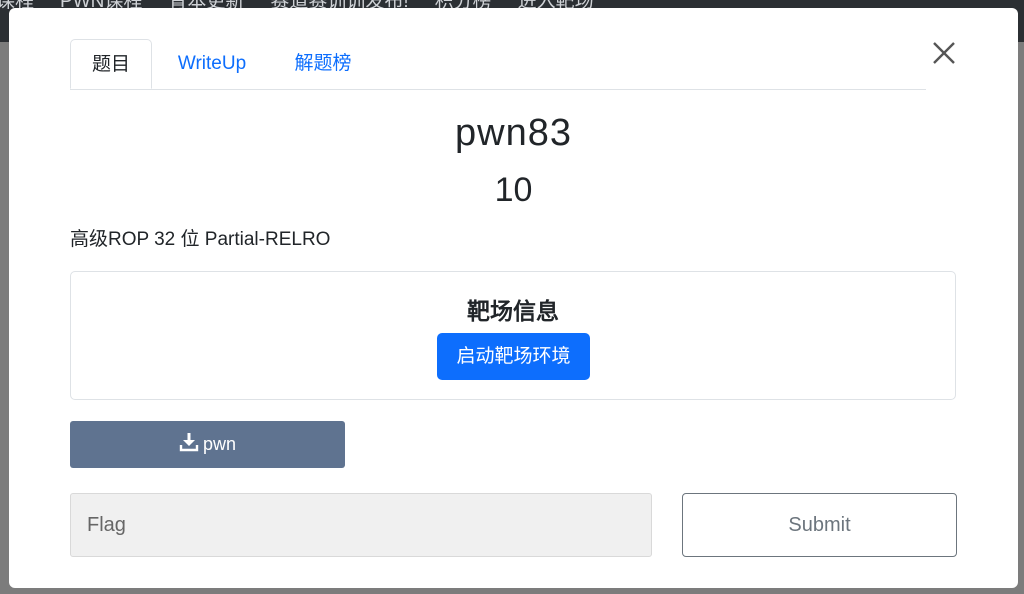 This screenshot has height=594, width=1024. What do you see at coordinates (212, 64) in the screenshot?
I see `tab-writeup: WriteUp` at bounding box center [212, 64].